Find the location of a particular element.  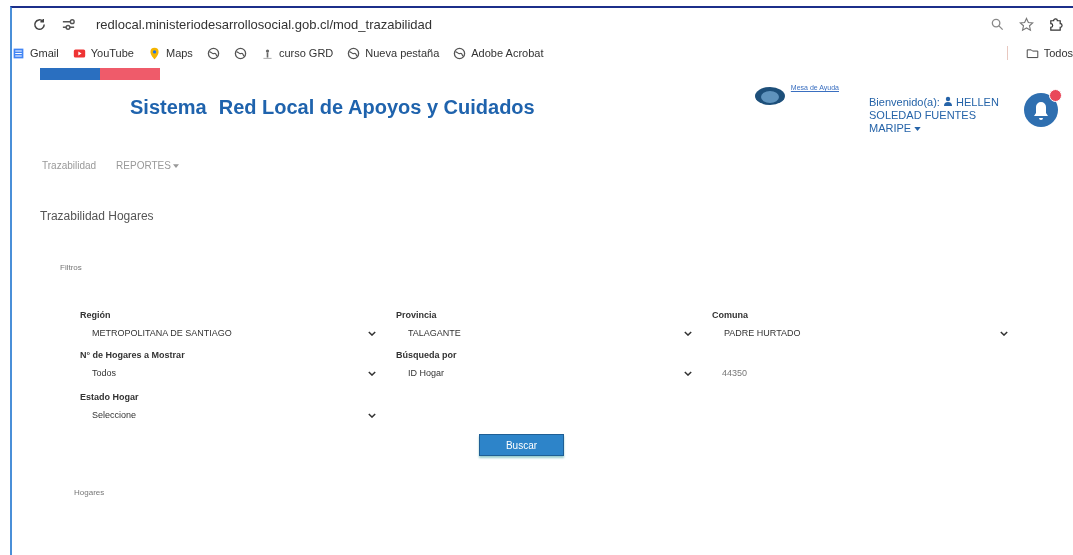

field-label: Búsqueda por is located at coordinates (427, 356).